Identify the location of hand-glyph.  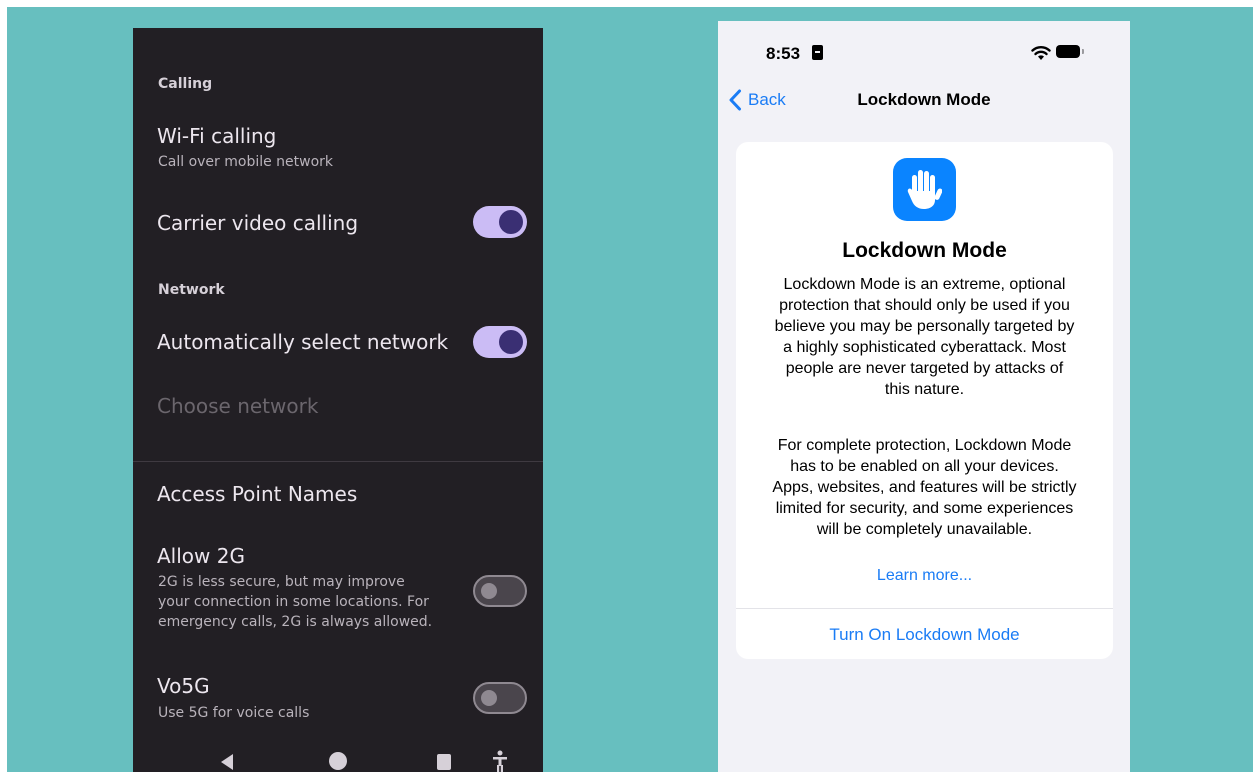
(924, 189).